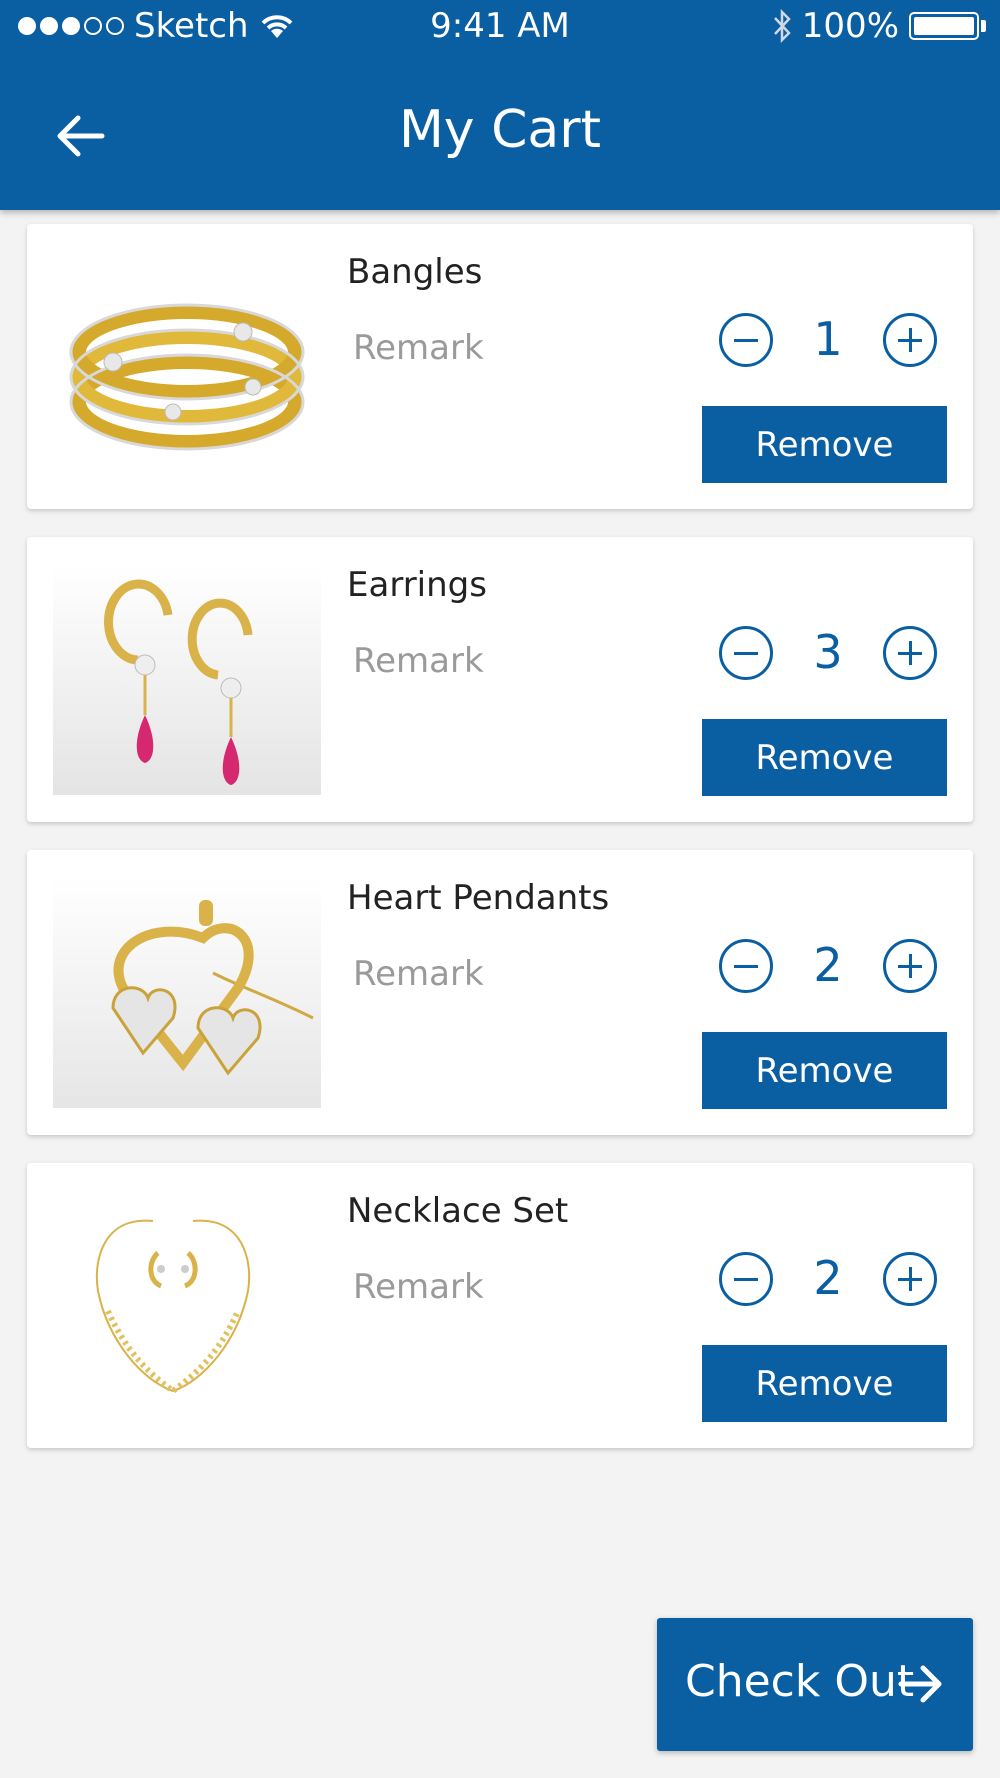  I want to click on quantity-stepper: 3, so click(828, 653).